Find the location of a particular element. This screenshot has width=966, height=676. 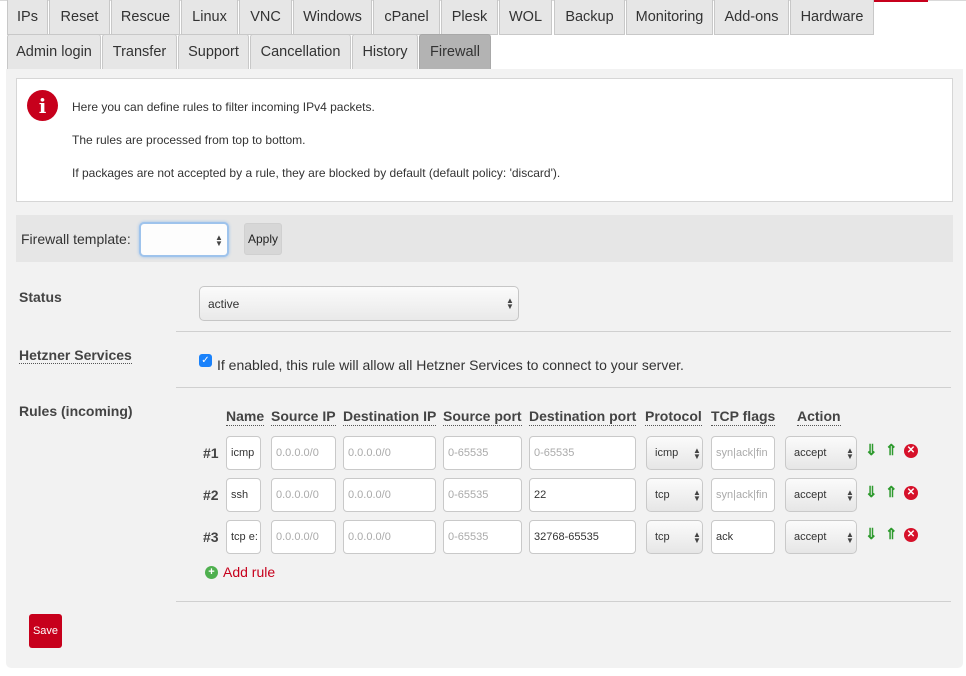

col-name: Name is located at coordinates (245, 417).